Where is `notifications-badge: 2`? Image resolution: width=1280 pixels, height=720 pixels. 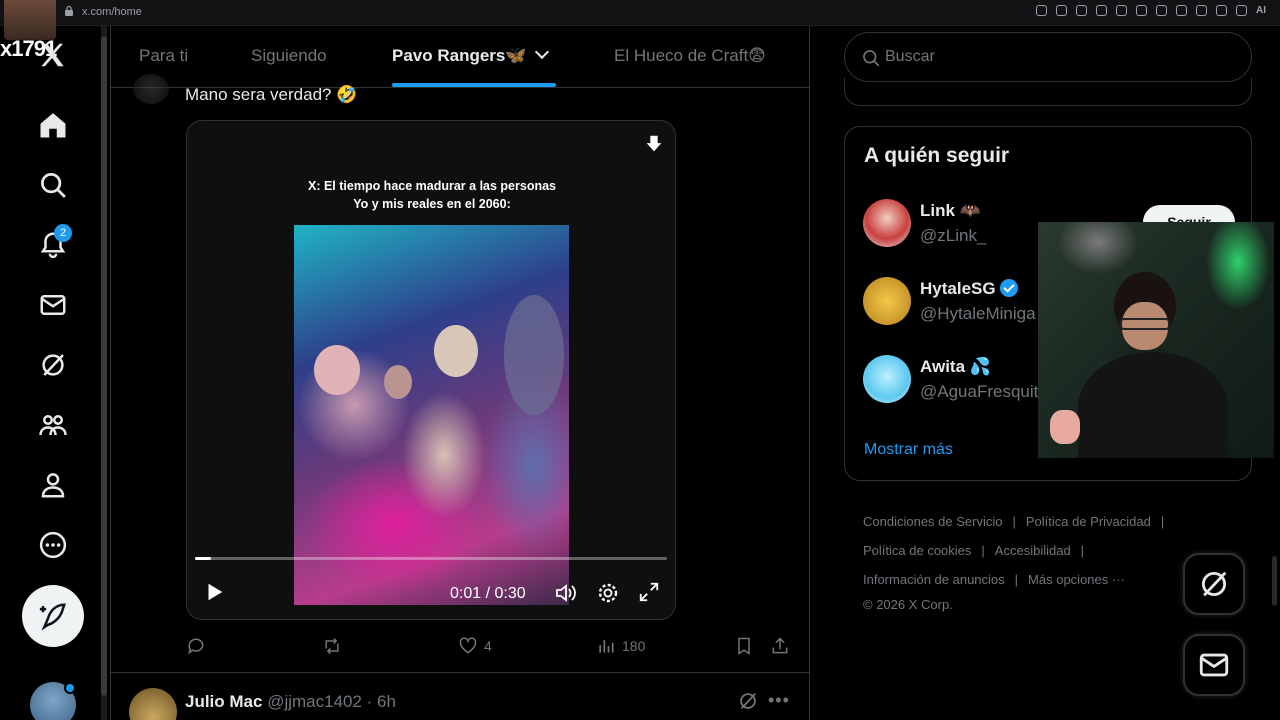
notifications-badge: 2 is located at coordinates (63, 233).